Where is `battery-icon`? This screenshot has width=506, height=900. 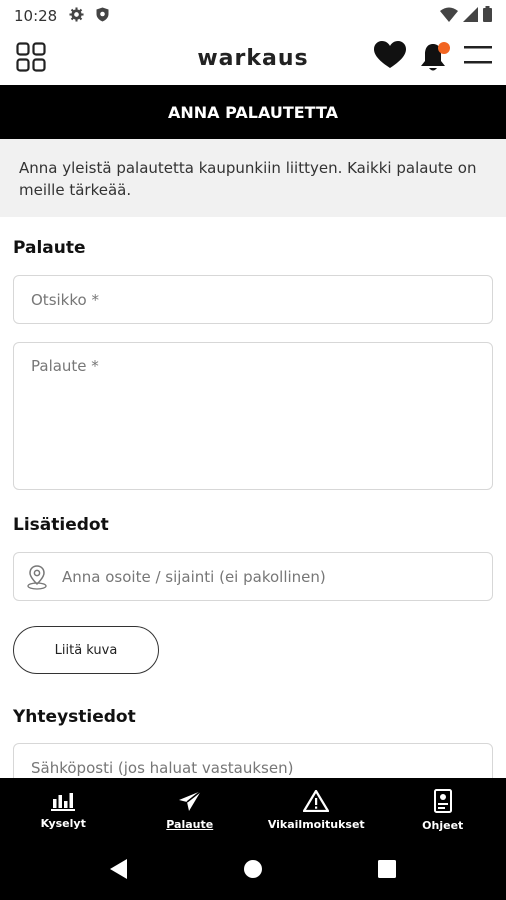 battery-icon is located at coordinates (487, 16).